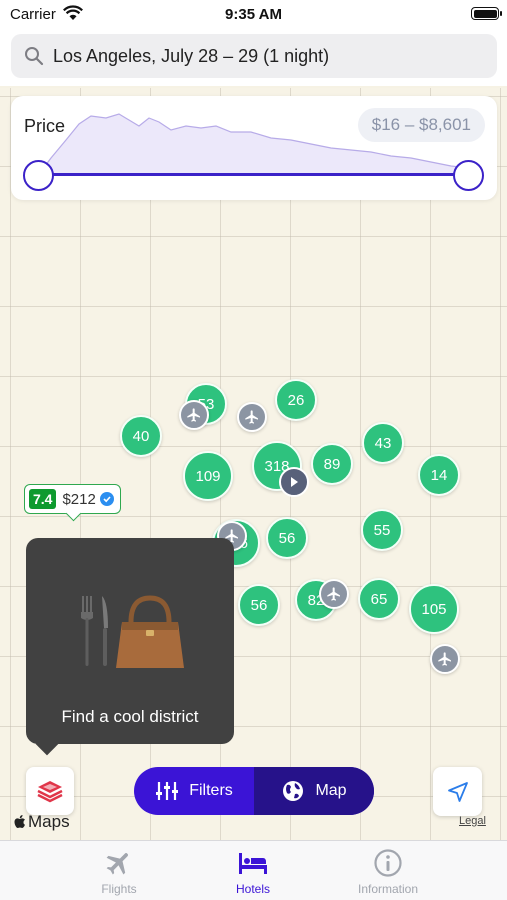 The height and width of the screenshot is (900, 507). What do you see at coordinates (252, 889) in the screenshot?
I see `tab-label: Hotels` at bounding box center [252, 889].